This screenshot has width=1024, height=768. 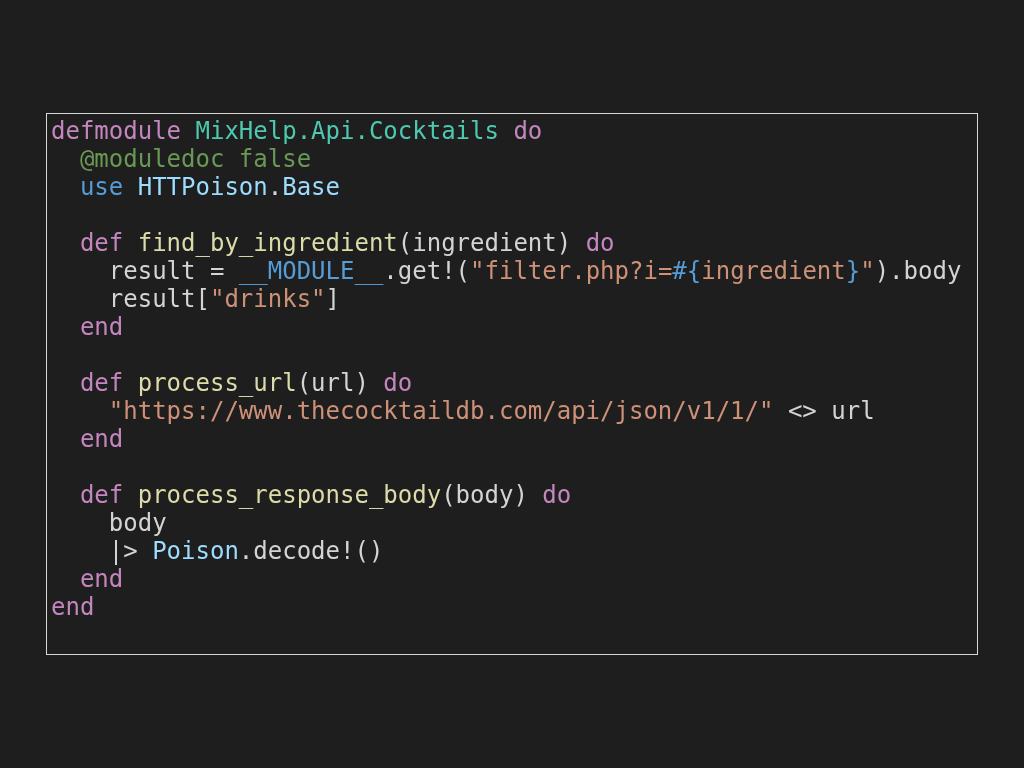 What do you see at coordinates (195, 159) in the screenshot?
I see `code-line: @moduledoc false` at bounding box center [195, 159].